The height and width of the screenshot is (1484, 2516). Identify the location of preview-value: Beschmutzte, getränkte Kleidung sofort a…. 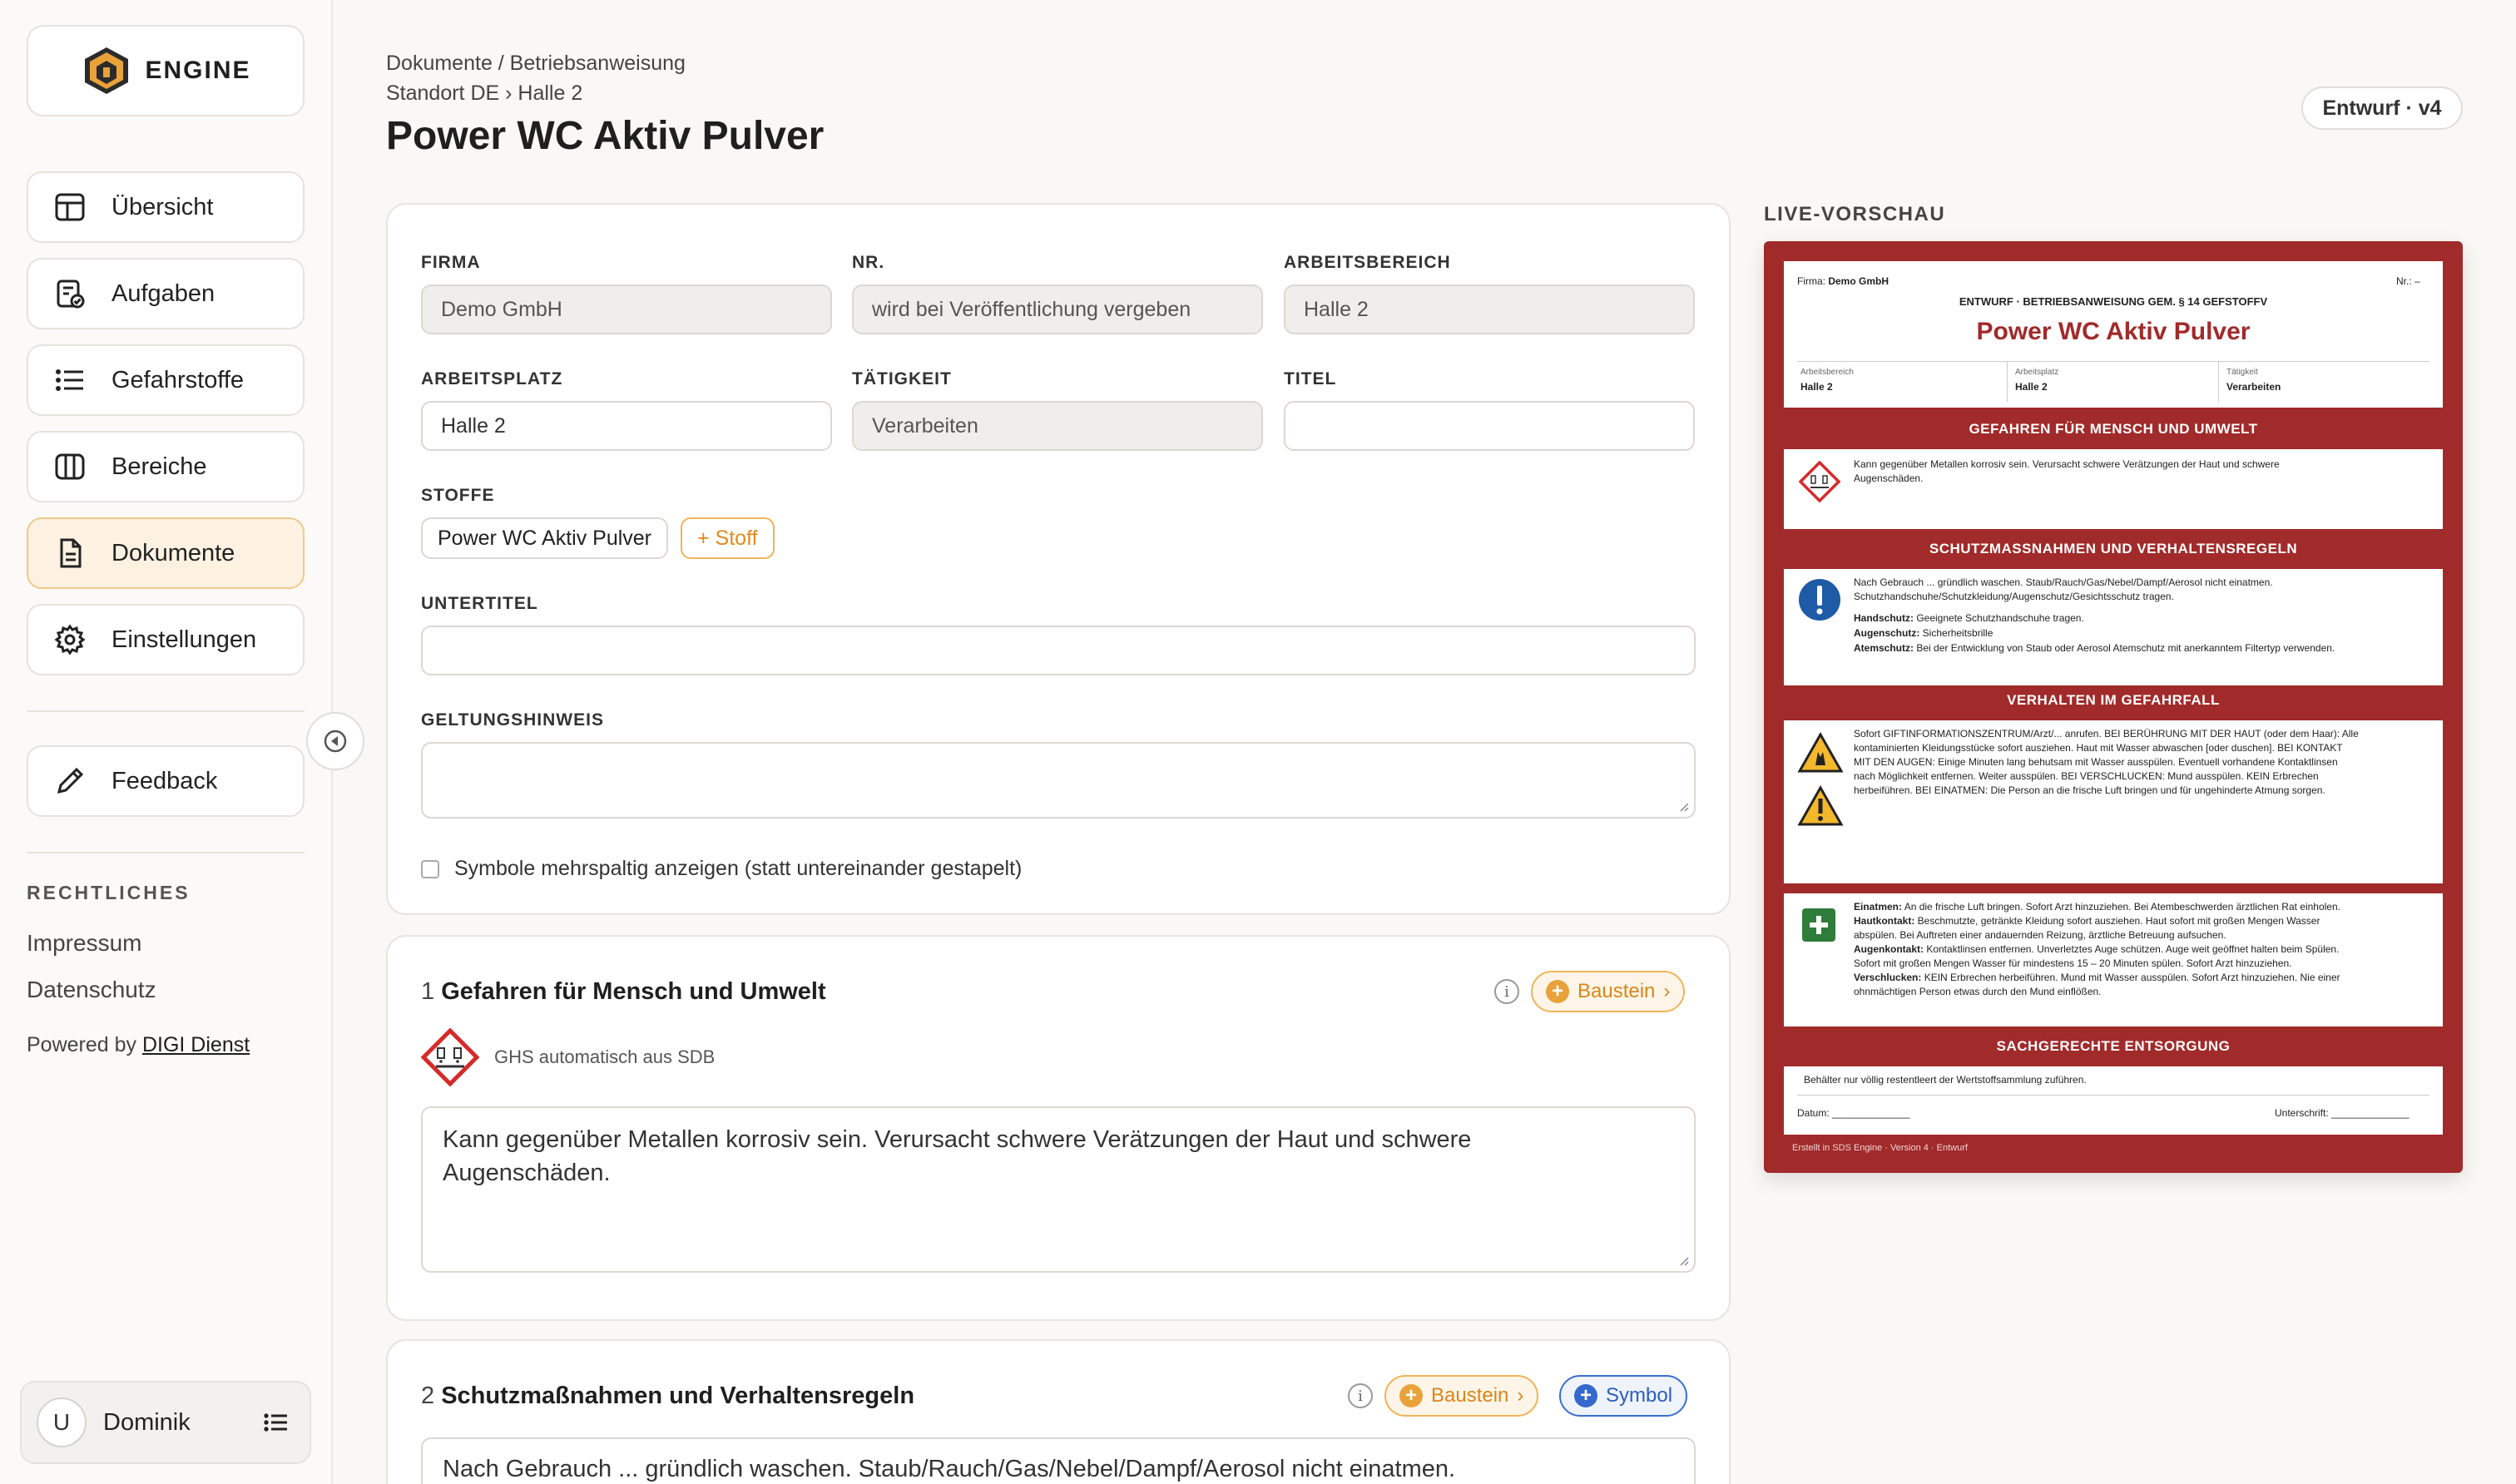
(2117, 921).